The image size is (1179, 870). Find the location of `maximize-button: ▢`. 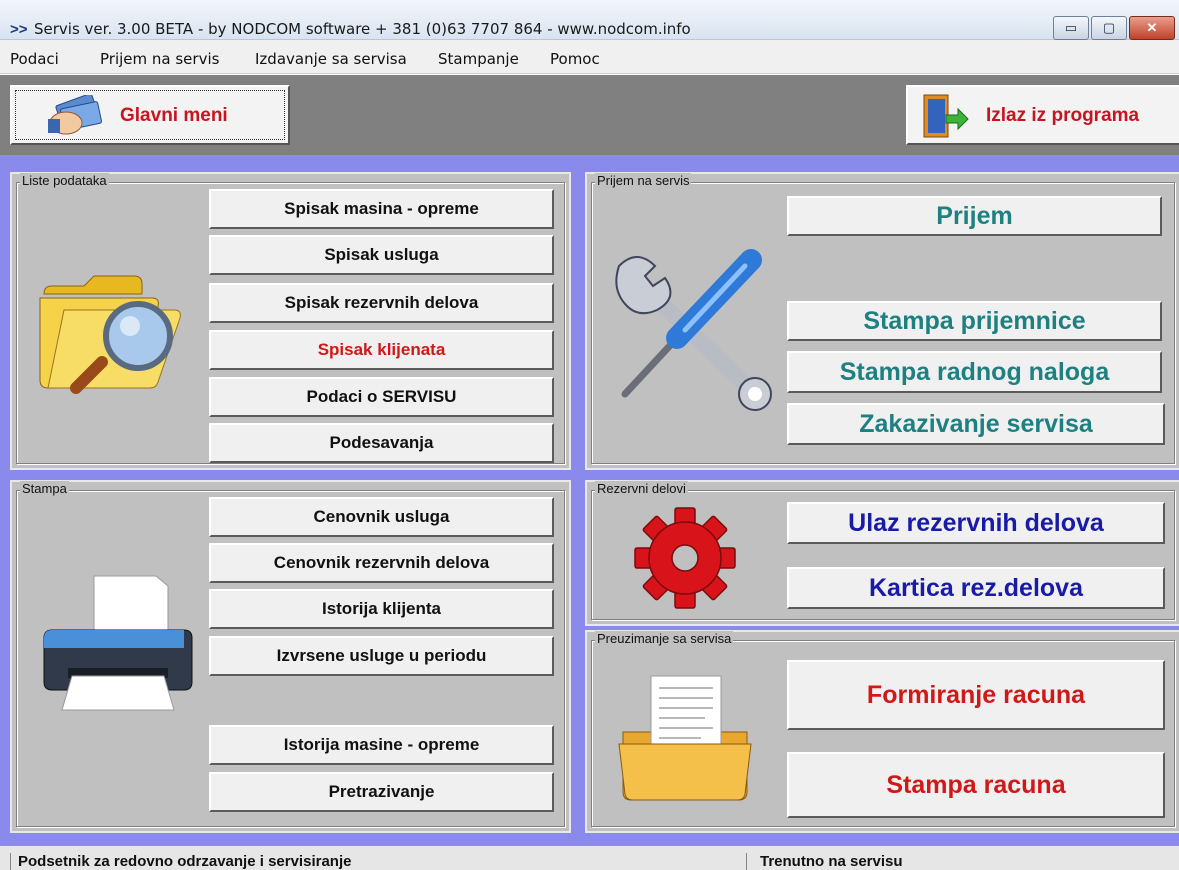

maximize-button: ▢ is located at coordinates (1109, 28).